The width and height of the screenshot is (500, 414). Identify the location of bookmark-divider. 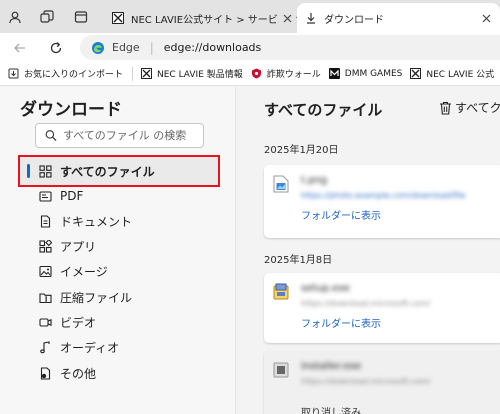
(133, 73).